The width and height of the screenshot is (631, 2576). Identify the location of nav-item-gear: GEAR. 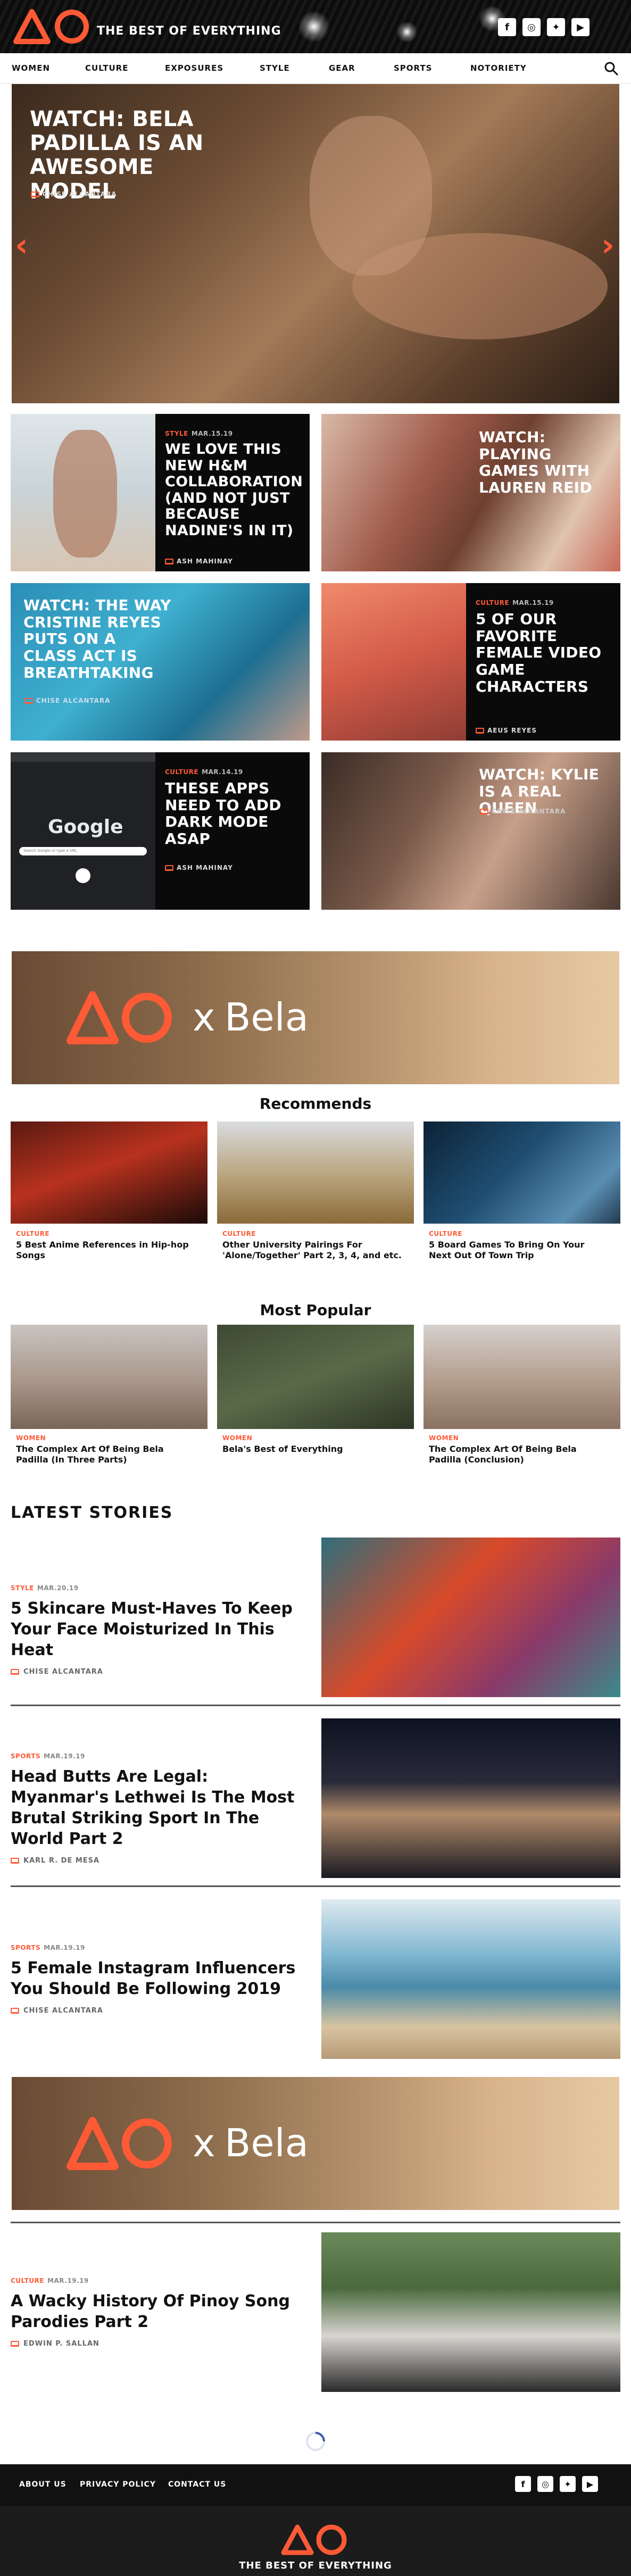
(342, 68).